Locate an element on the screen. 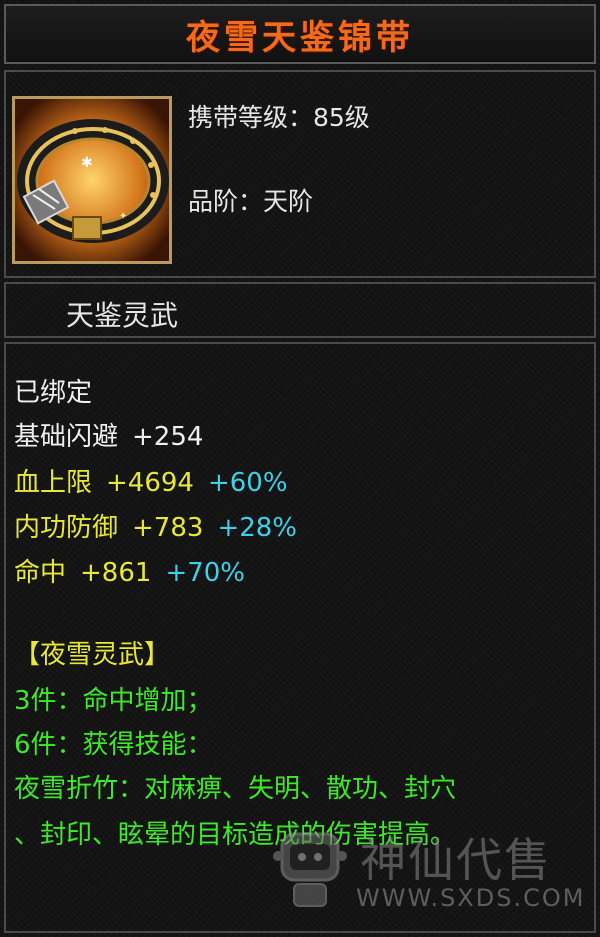  stat-name: 基础闪避 is located at coordinates (66, 437).